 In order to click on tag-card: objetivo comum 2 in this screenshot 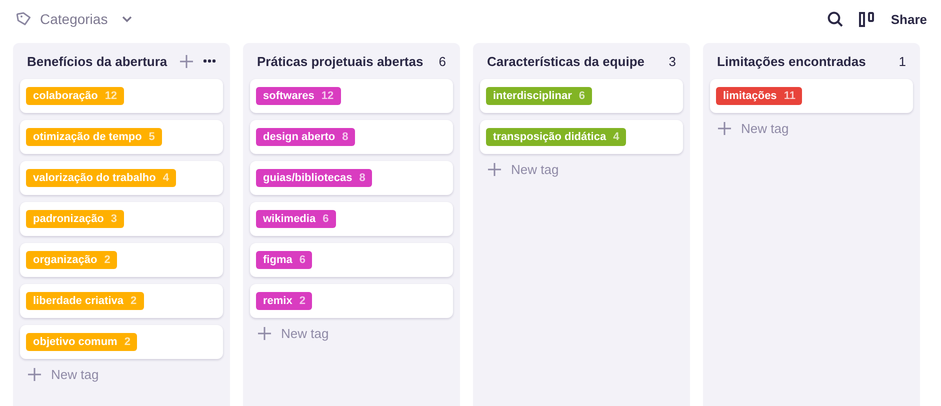, I will do `click(121, 342)`.